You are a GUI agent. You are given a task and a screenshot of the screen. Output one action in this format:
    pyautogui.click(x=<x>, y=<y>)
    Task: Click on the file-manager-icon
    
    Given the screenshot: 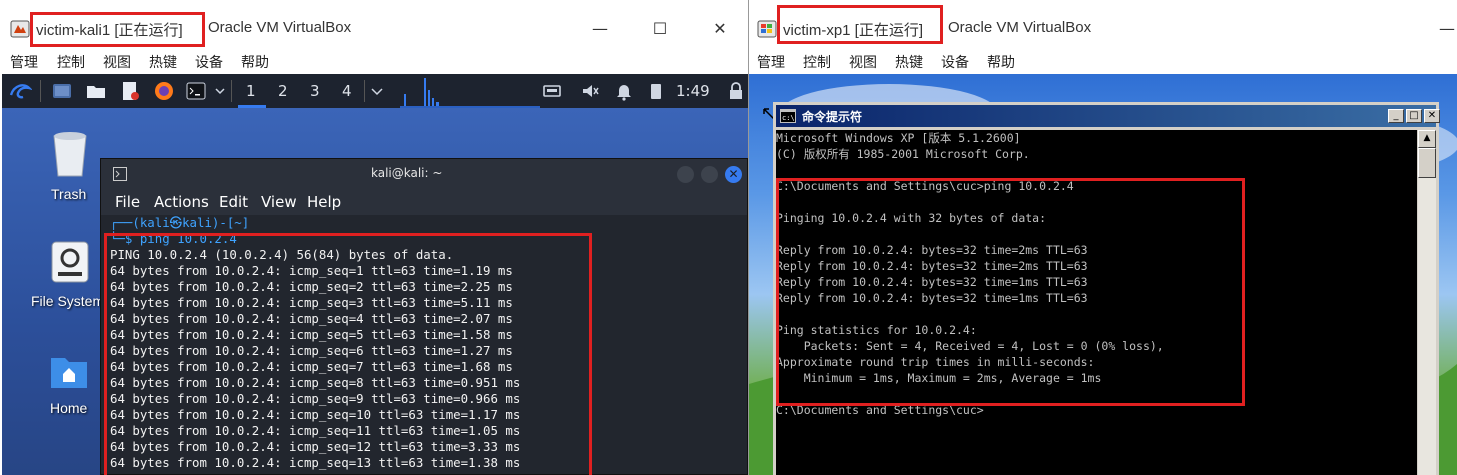 What is the action you would take?
    pyautogui.click(x=96, y=91)
    